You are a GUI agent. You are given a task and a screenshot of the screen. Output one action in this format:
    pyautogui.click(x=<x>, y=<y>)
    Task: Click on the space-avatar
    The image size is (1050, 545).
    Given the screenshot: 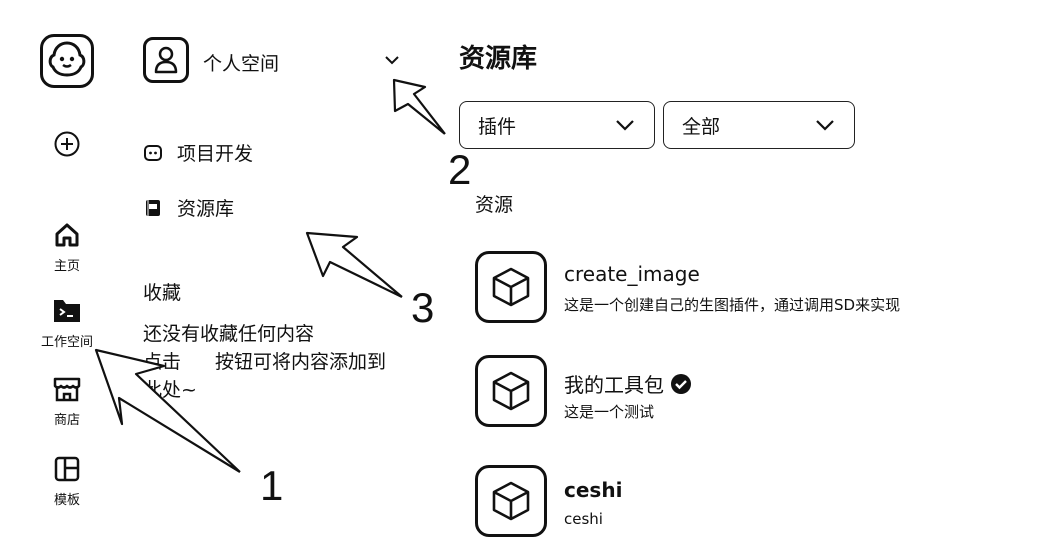 What is the action you would take?
    pyautogui.click(x=166, y=60)
    